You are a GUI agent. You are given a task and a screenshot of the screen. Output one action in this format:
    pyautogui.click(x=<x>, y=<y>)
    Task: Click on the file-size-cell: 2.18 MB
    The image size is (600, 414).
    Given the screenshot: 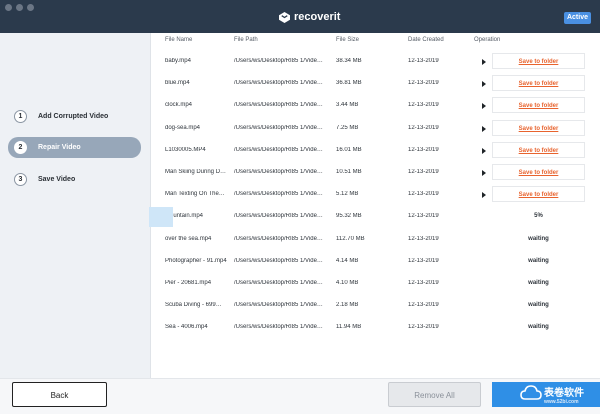 What is the action you would take?
    pyautogui.click(x=347, y=305)
    